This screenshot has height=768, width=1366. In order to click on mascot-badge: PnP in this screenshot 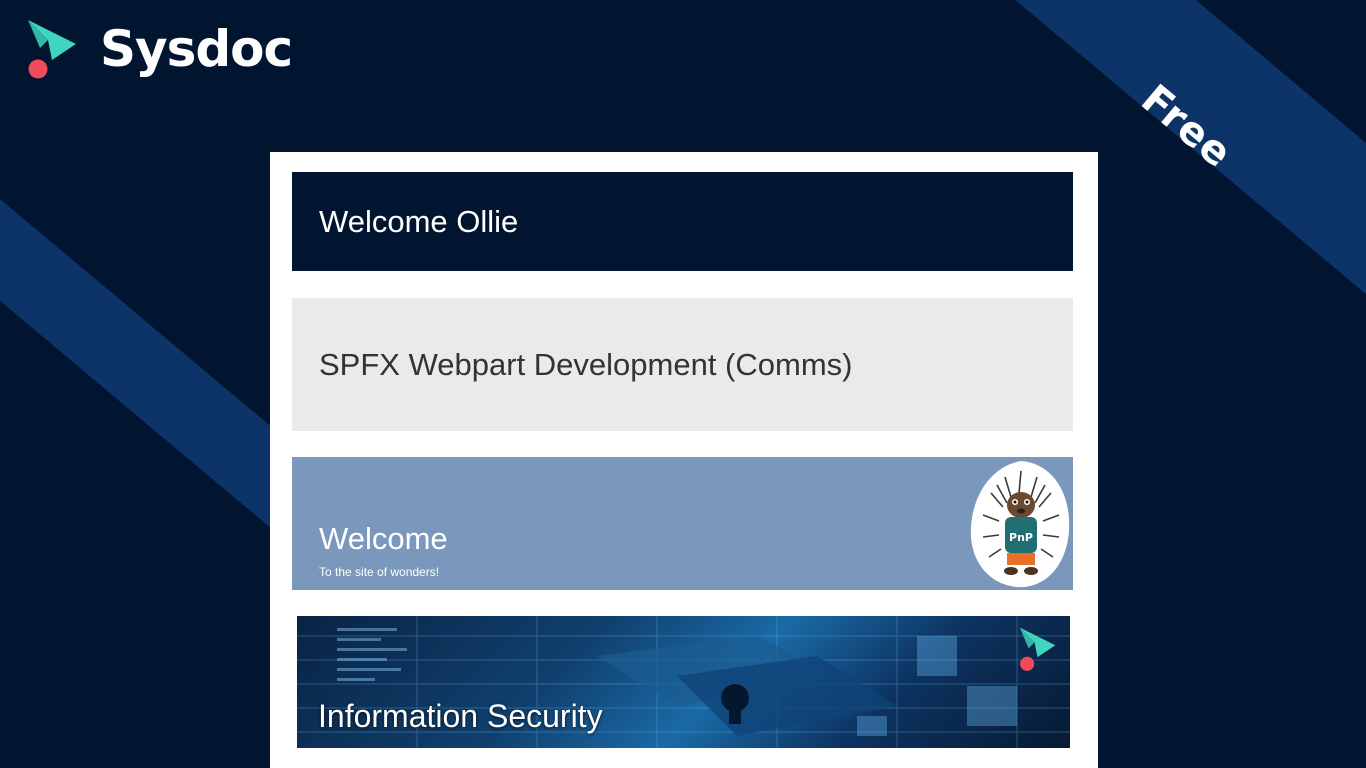, I will do `click(1021, 537)`.